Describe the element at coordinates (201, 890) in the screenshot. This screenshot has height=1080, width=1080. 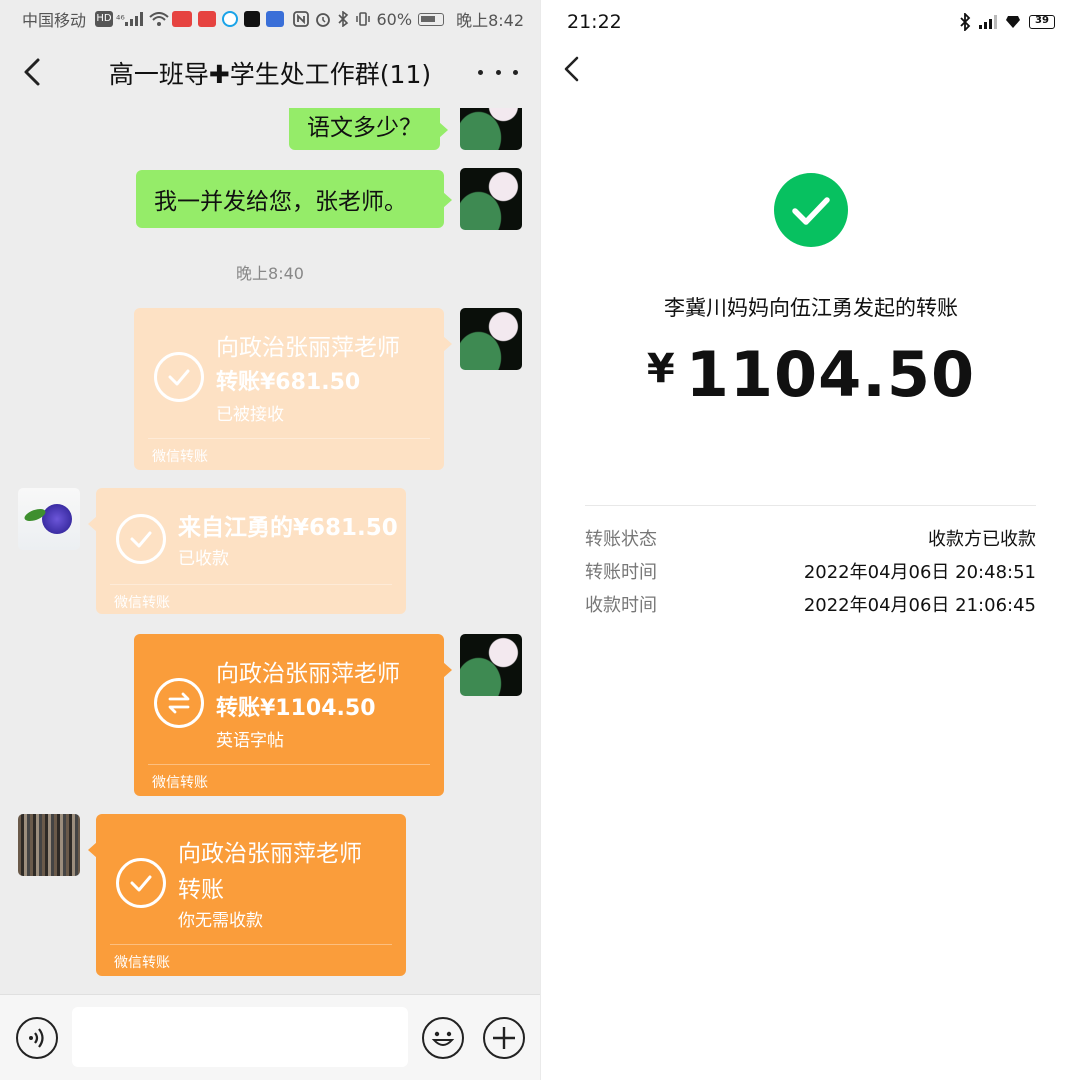
I see `transfer-amount: 转账` at that location.